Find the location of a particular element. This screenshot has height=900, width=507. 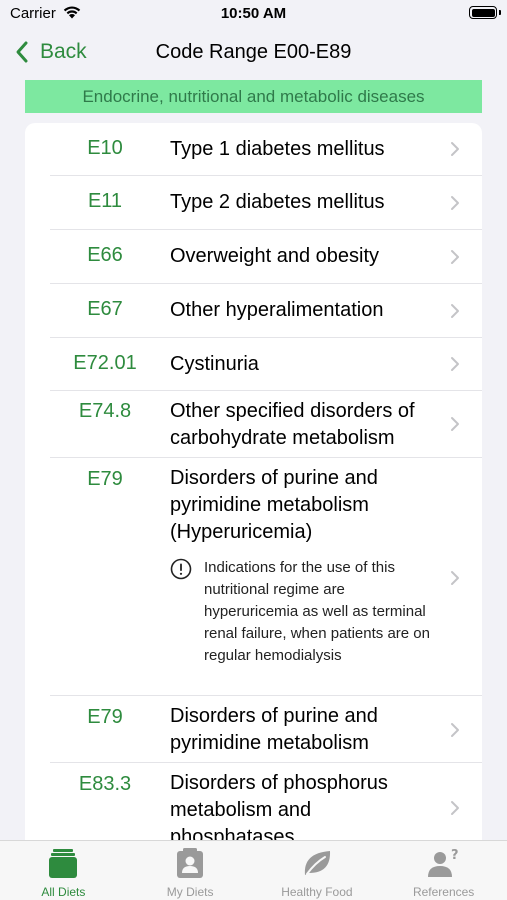

tab-label: All Diets is located at coordinates (63, 892).